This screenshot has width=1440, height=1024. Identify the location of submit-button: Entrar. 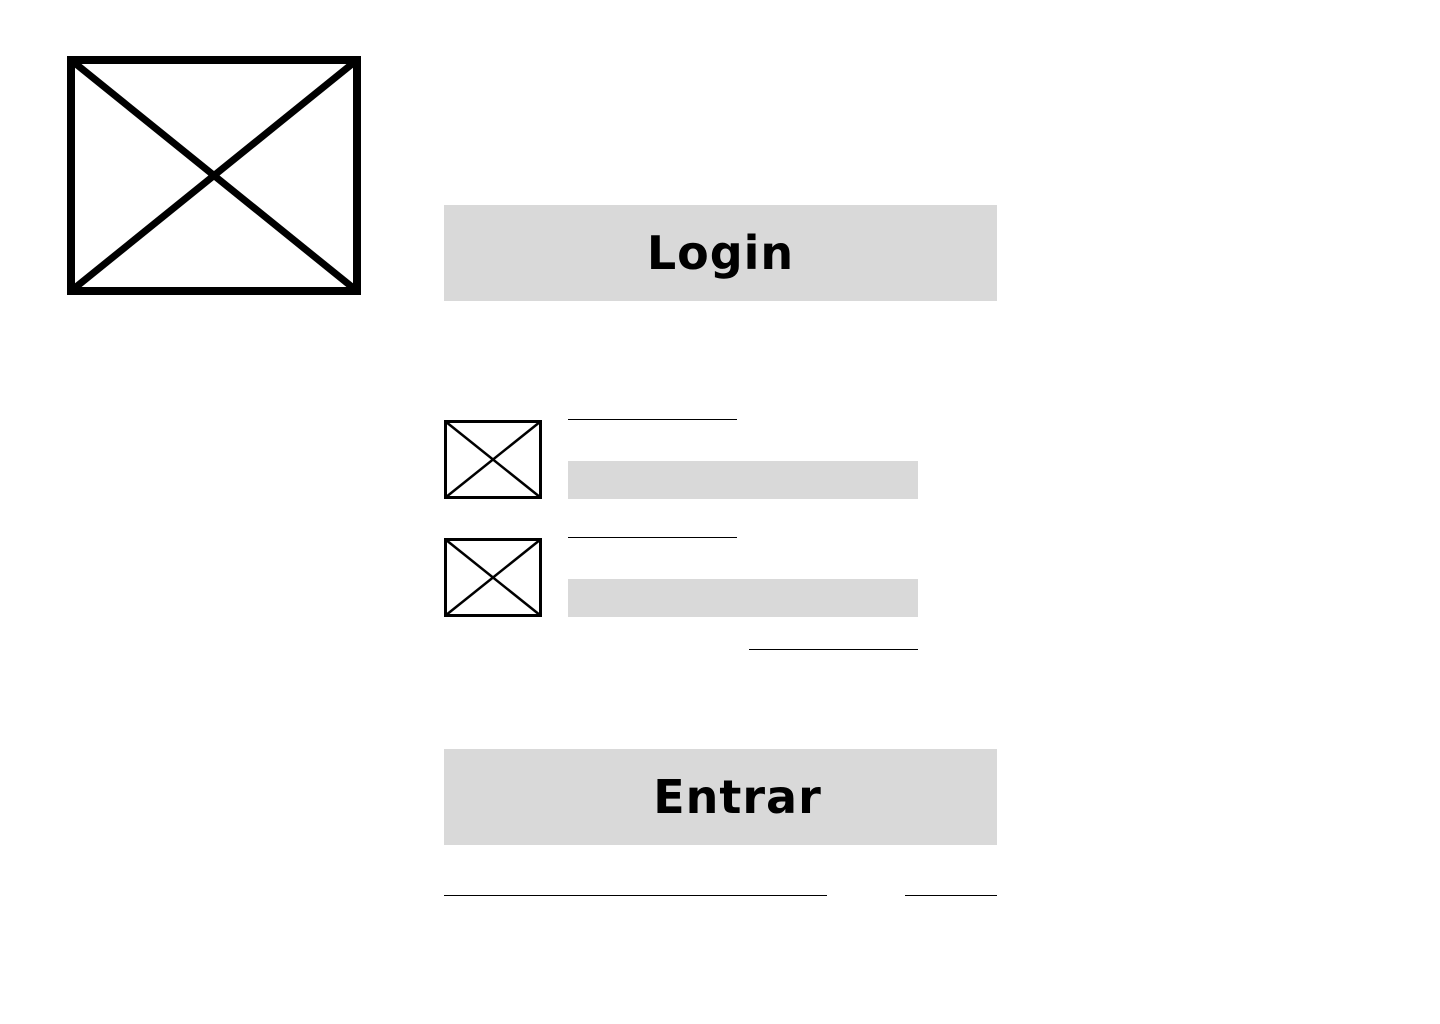
(720, 797).